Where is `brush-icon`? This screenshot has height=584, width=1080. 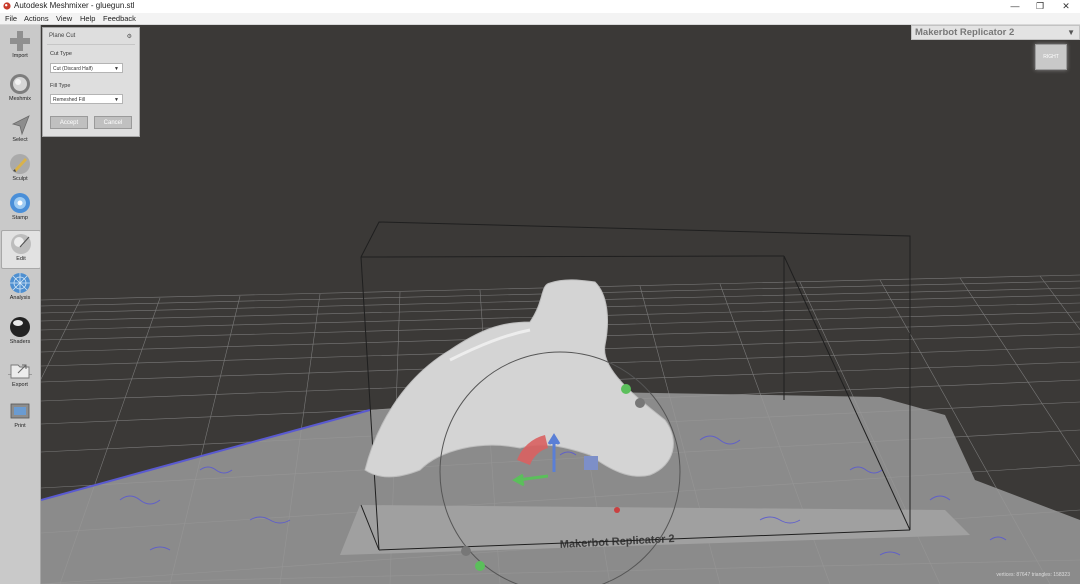 brush-icon is located at coordinates (20, 164).